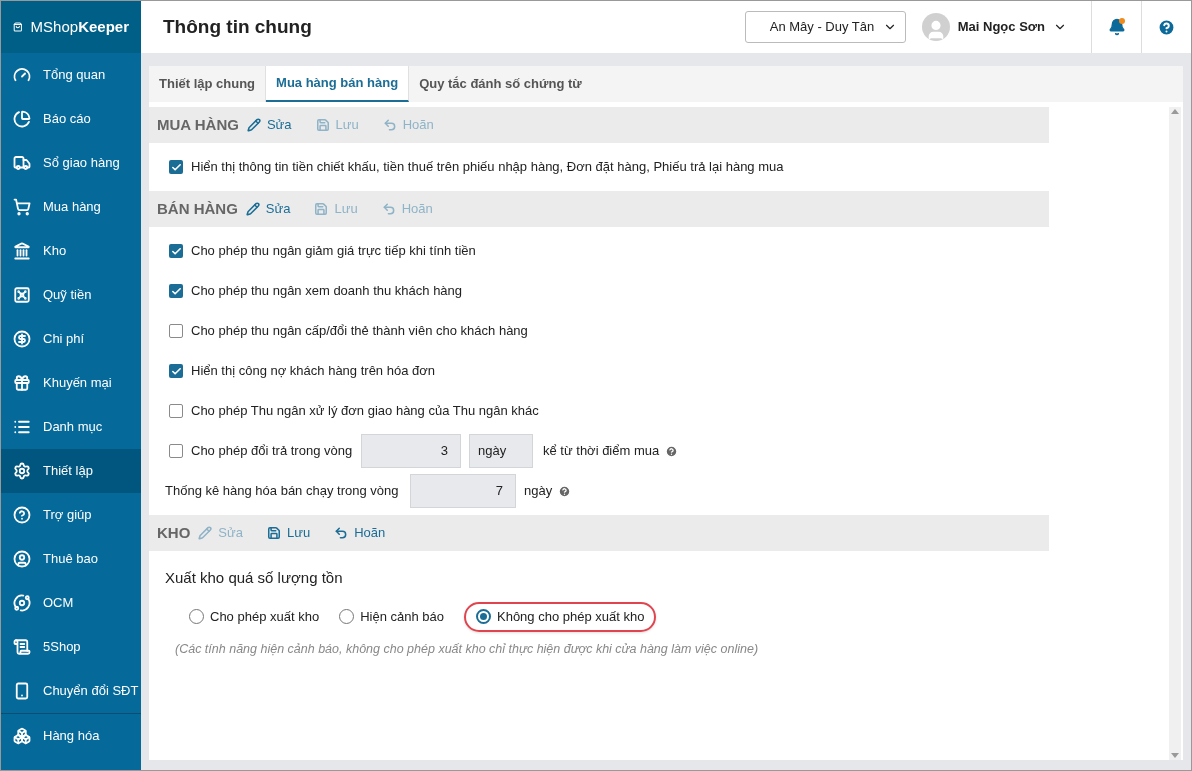 This screenshot has height=771, width=1192. I want to click on logo: MShopKeeper, so click(71, 27).